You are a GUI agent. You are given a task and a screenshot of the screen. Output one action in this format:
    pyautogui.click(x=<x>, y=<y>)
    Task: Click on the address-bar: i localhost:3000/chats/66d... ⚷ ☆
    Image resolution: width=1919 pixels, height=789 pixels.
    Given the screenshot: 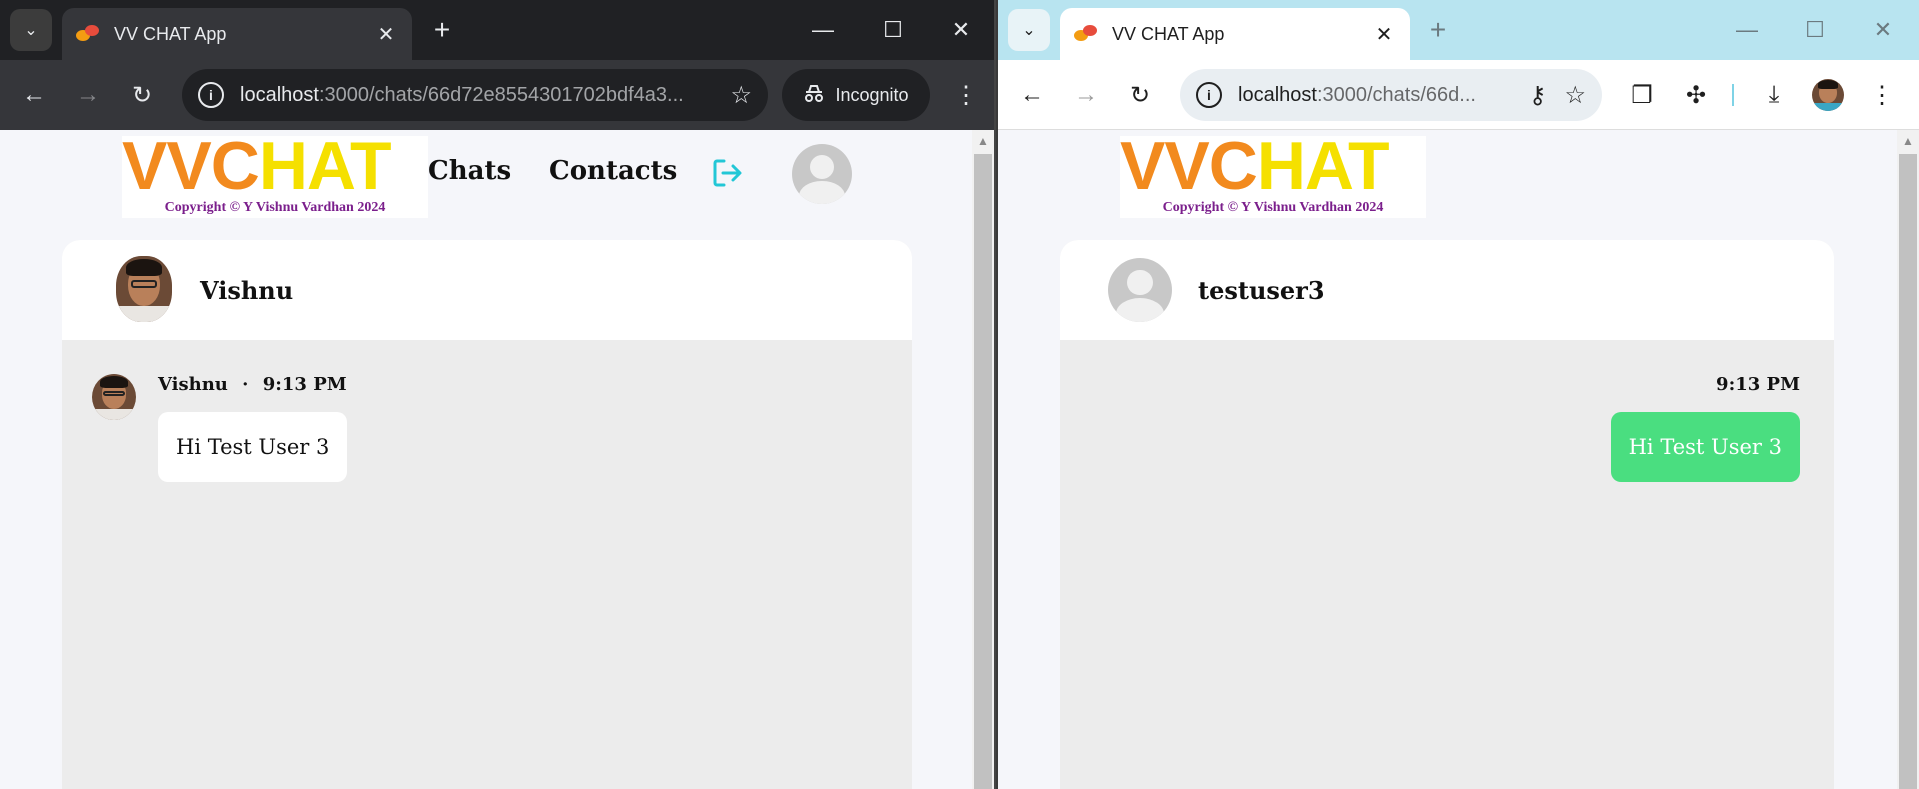 What is the action you would take?
    pyautogui.click(x=1391, y=95)
    